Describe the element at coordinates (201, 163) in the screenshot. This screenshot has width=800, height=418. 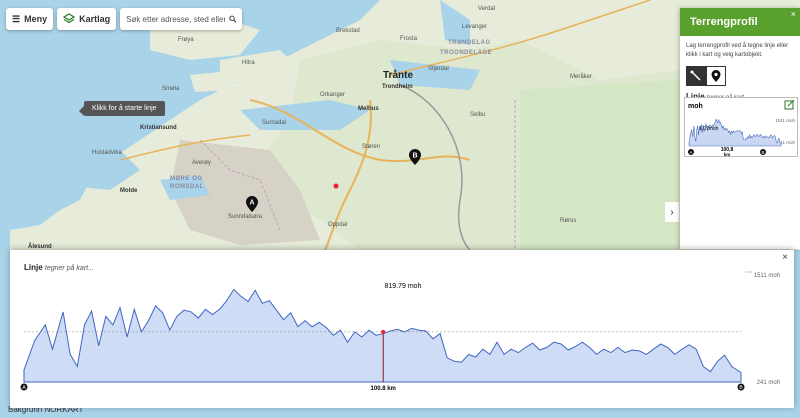
I see `map-label: Averøy` at that location.